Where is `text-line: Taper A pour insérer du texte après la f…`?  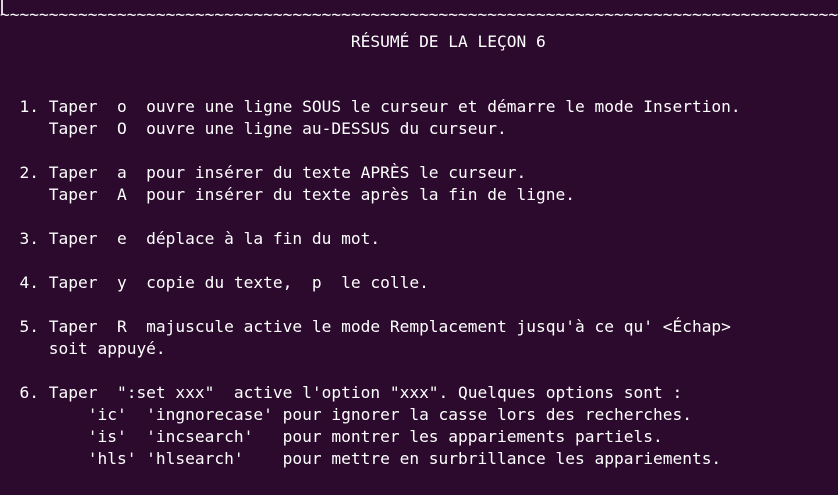 text-line: Taper A pour insérer du texte après la f… is located at coordinates (287, 194).